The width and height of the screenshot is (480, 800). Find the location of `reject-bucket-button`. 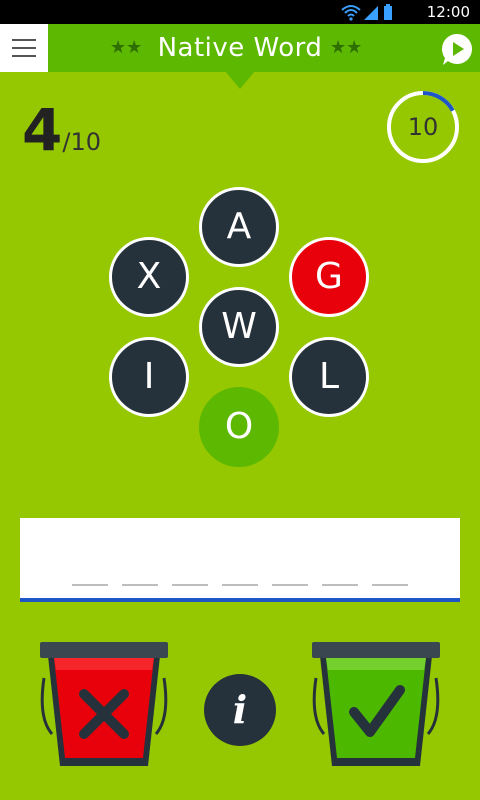

reject-bucket-button is located at coordinates (104, 705).